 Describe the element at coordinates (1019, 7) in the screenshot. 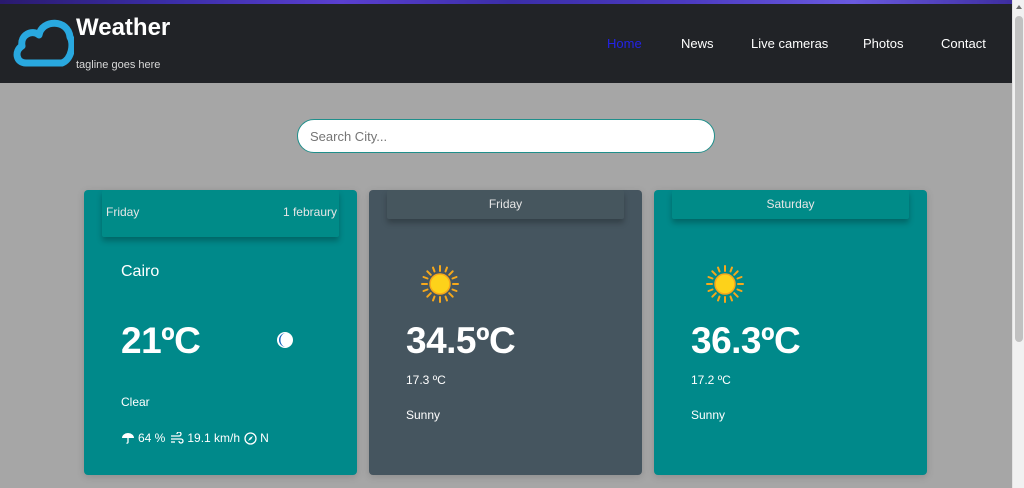

I see `scroll-up-arrow-icon` at that location.